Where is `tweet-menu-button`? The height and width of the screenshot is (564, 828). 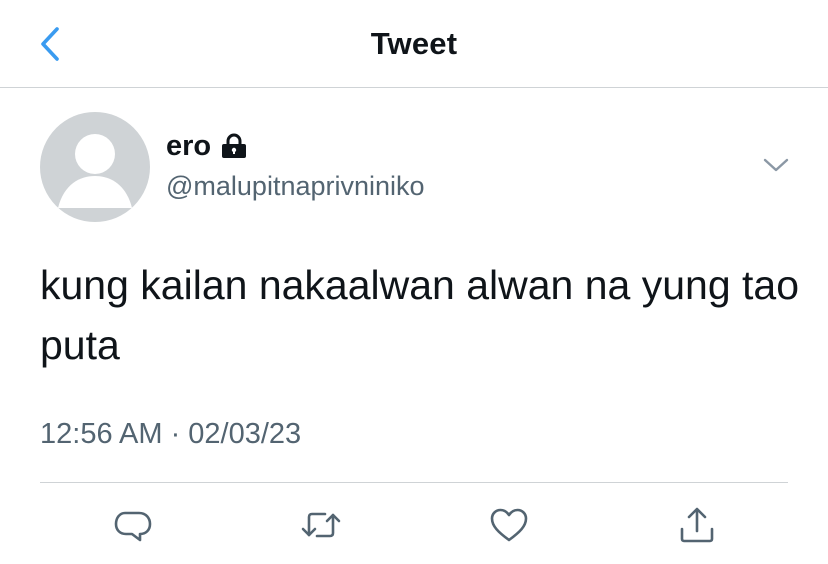
tweet-menu-button is located at coordinates (776, 165).